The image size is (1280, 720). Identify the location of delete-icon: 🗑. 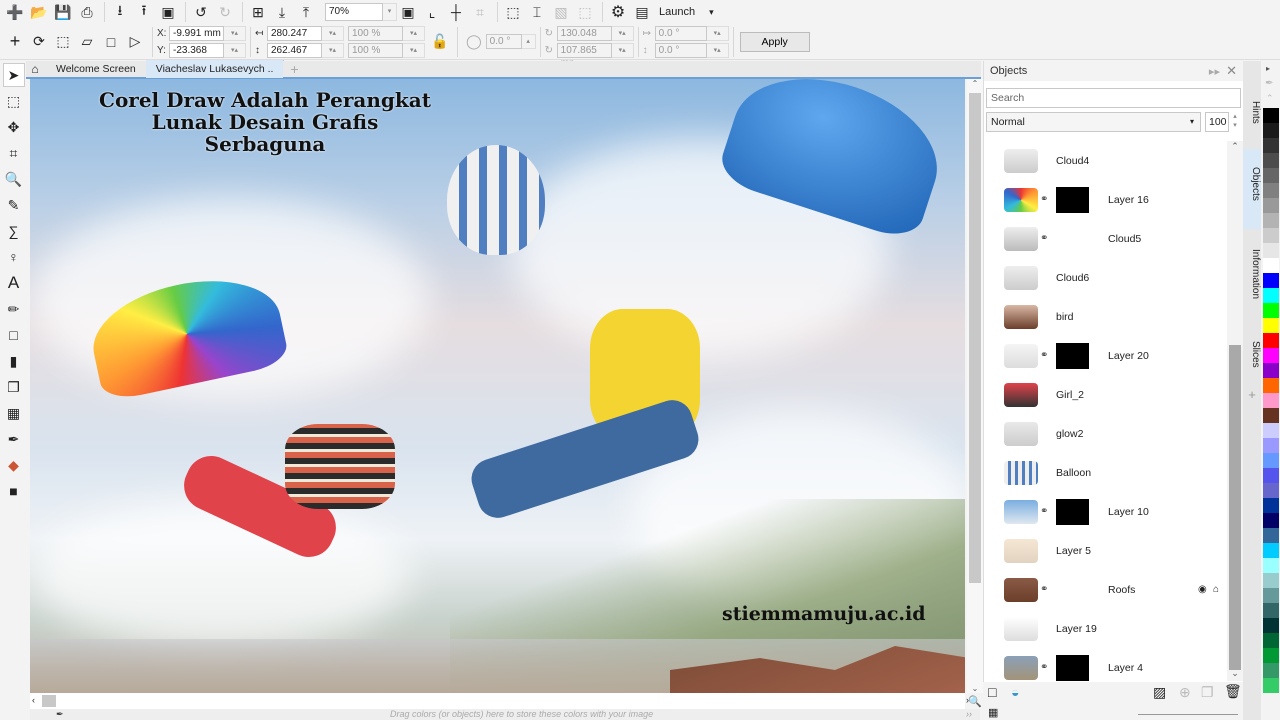
(1233, 691).